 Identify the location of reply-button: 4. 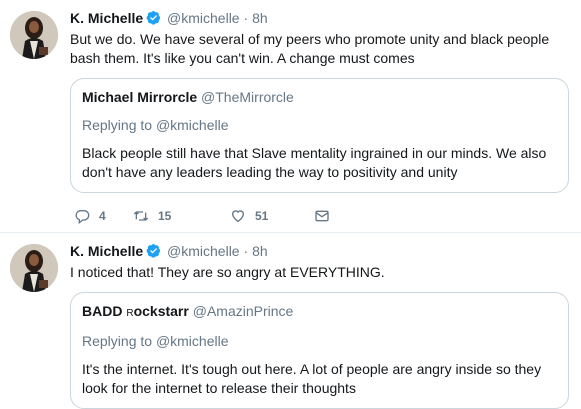
(90, 216).